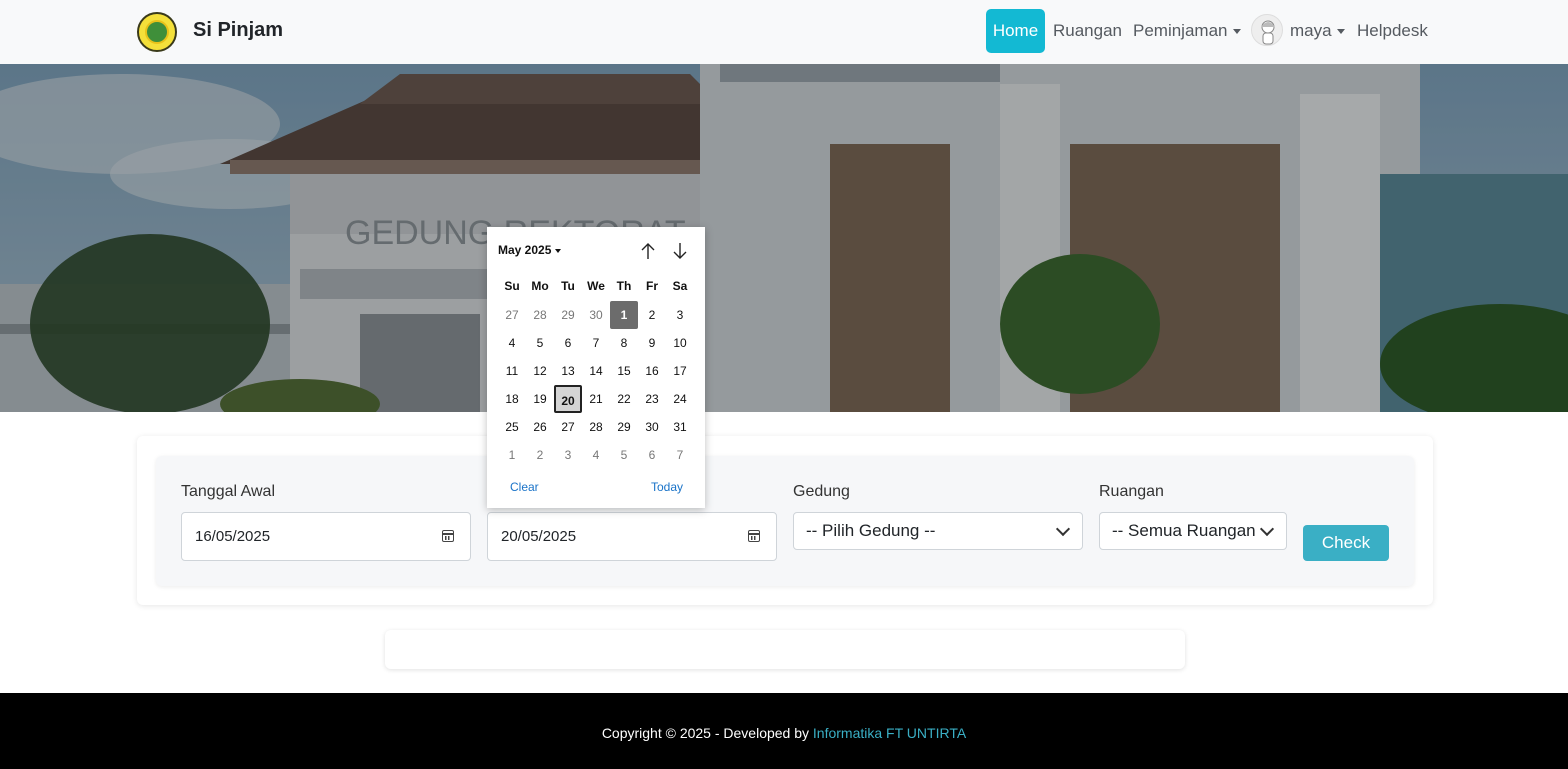  I want to click on datepicker-month-switch: May 2025, so click(530, 250).